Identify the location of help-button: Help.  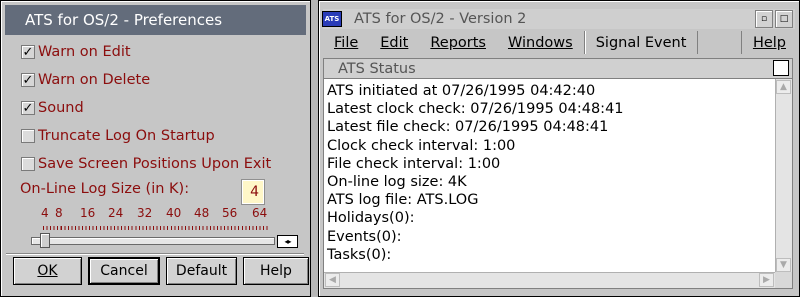
(276, 271).